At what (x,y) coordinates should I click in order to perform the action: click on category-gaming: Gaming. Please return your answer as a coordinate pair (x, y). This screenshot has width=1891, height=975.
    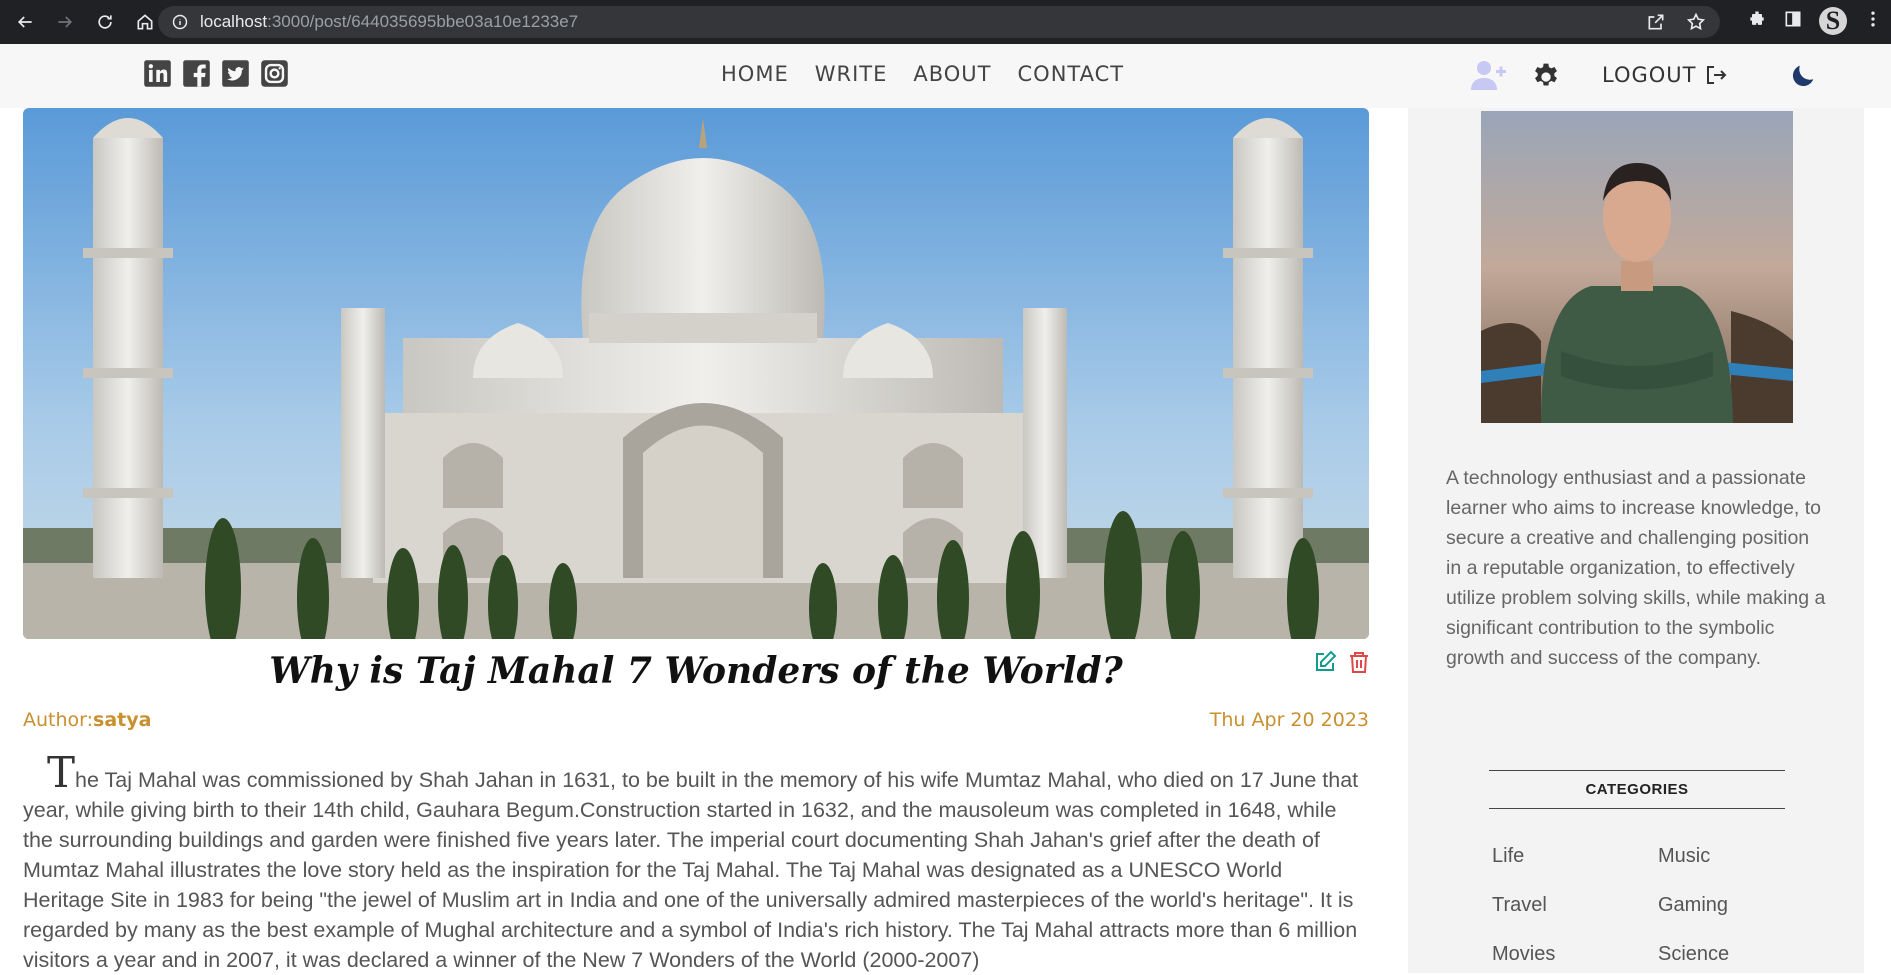
    Looking at the image, I should click on (1723, 905).